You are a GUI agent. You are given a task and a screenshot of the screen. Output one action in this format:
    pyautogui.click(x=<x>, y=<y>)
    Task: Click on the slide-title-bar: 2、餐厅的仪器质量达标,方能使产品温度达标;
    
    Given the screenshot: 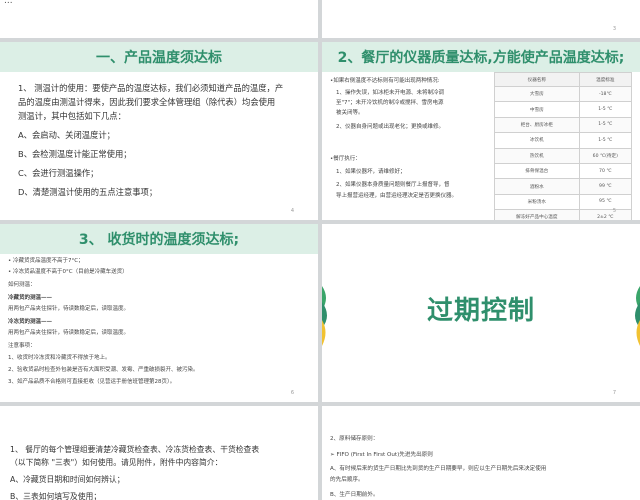 What is the action you would take?
    pyautogui.click(x=481, y=57)
    